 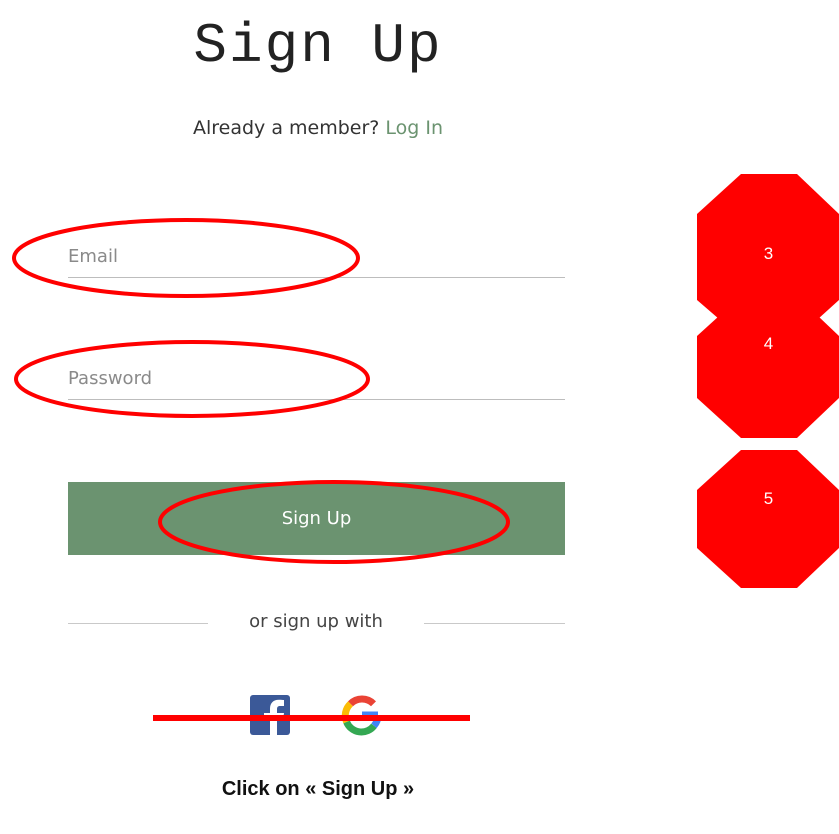 I want to click on step-badge-5: 5, so click(x=768, y=498).